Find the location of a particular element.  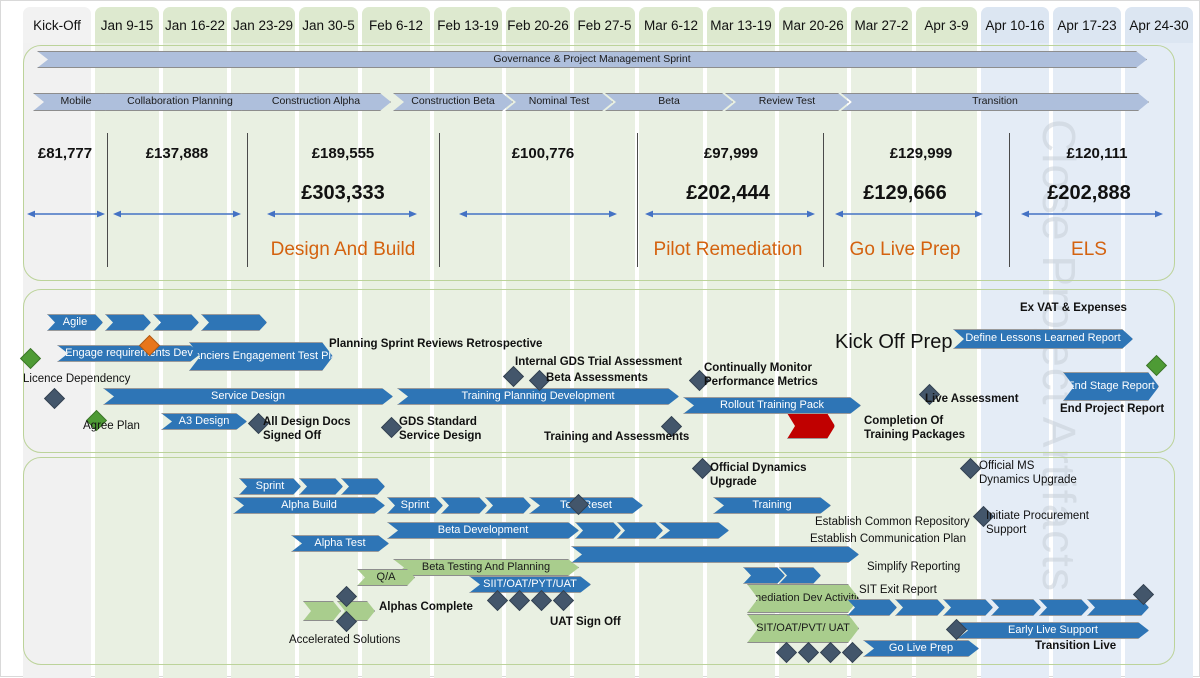

week-tab: Jan 16-22 is located at coordinates (195, 25).